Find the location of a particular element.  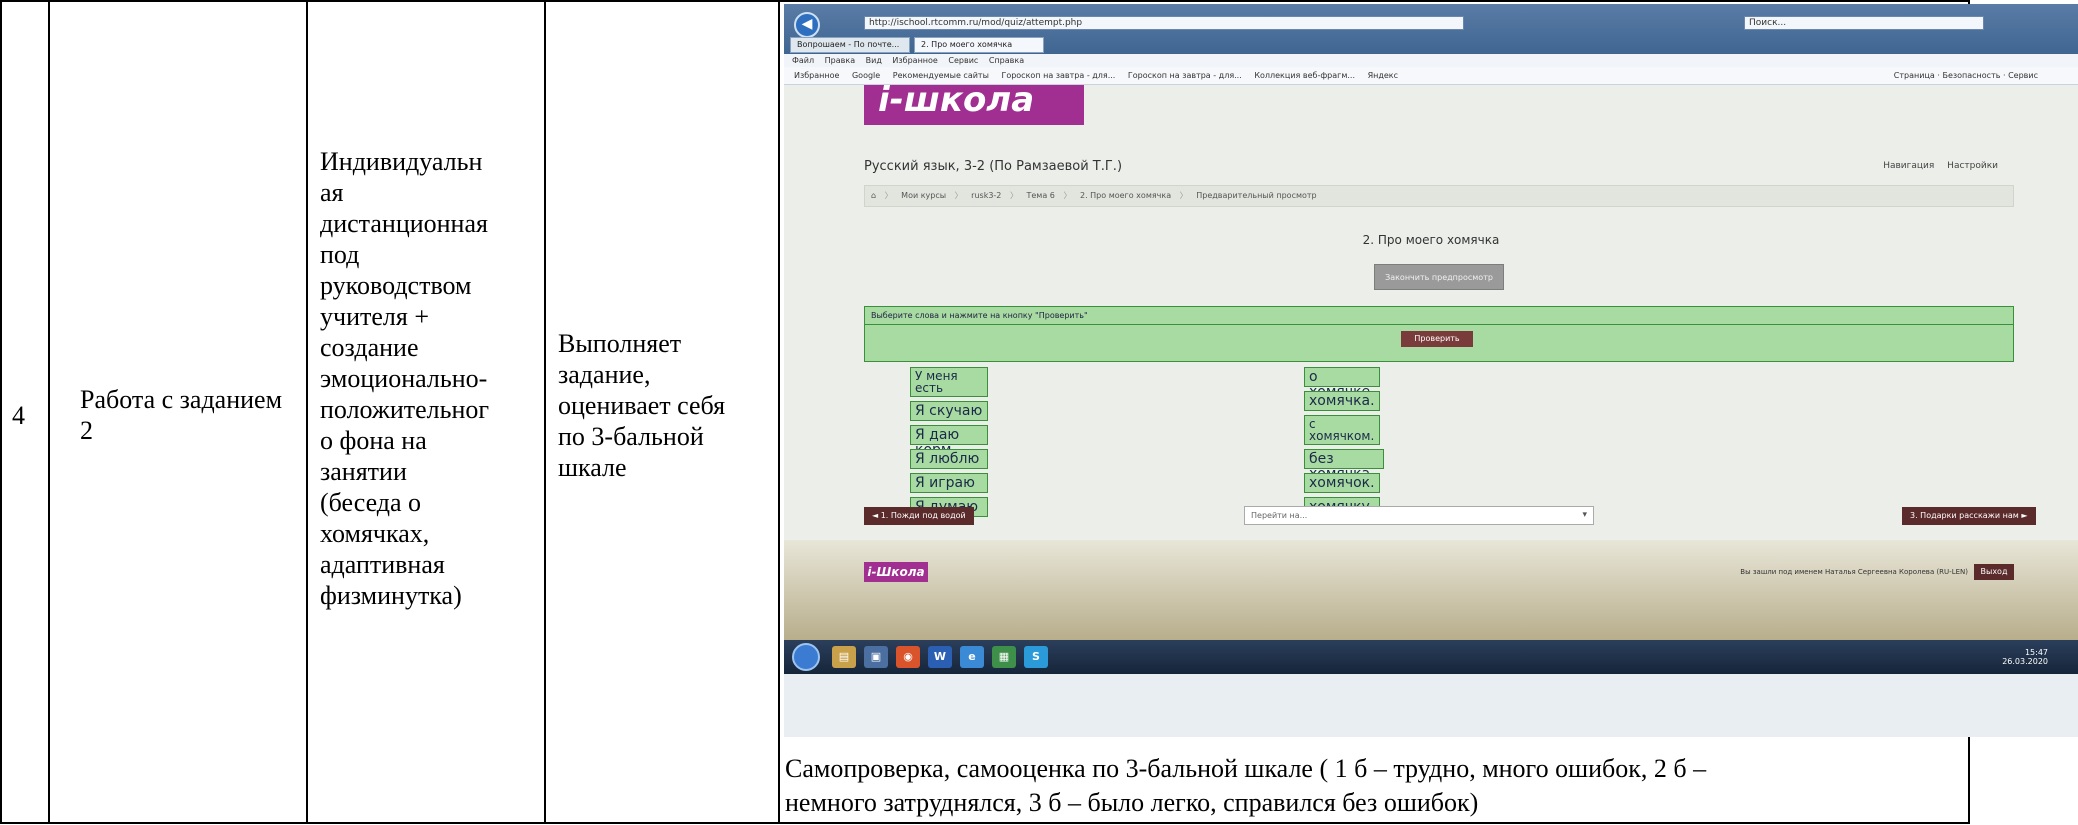

activity-line: шкале is located at coordinates (592, 467).